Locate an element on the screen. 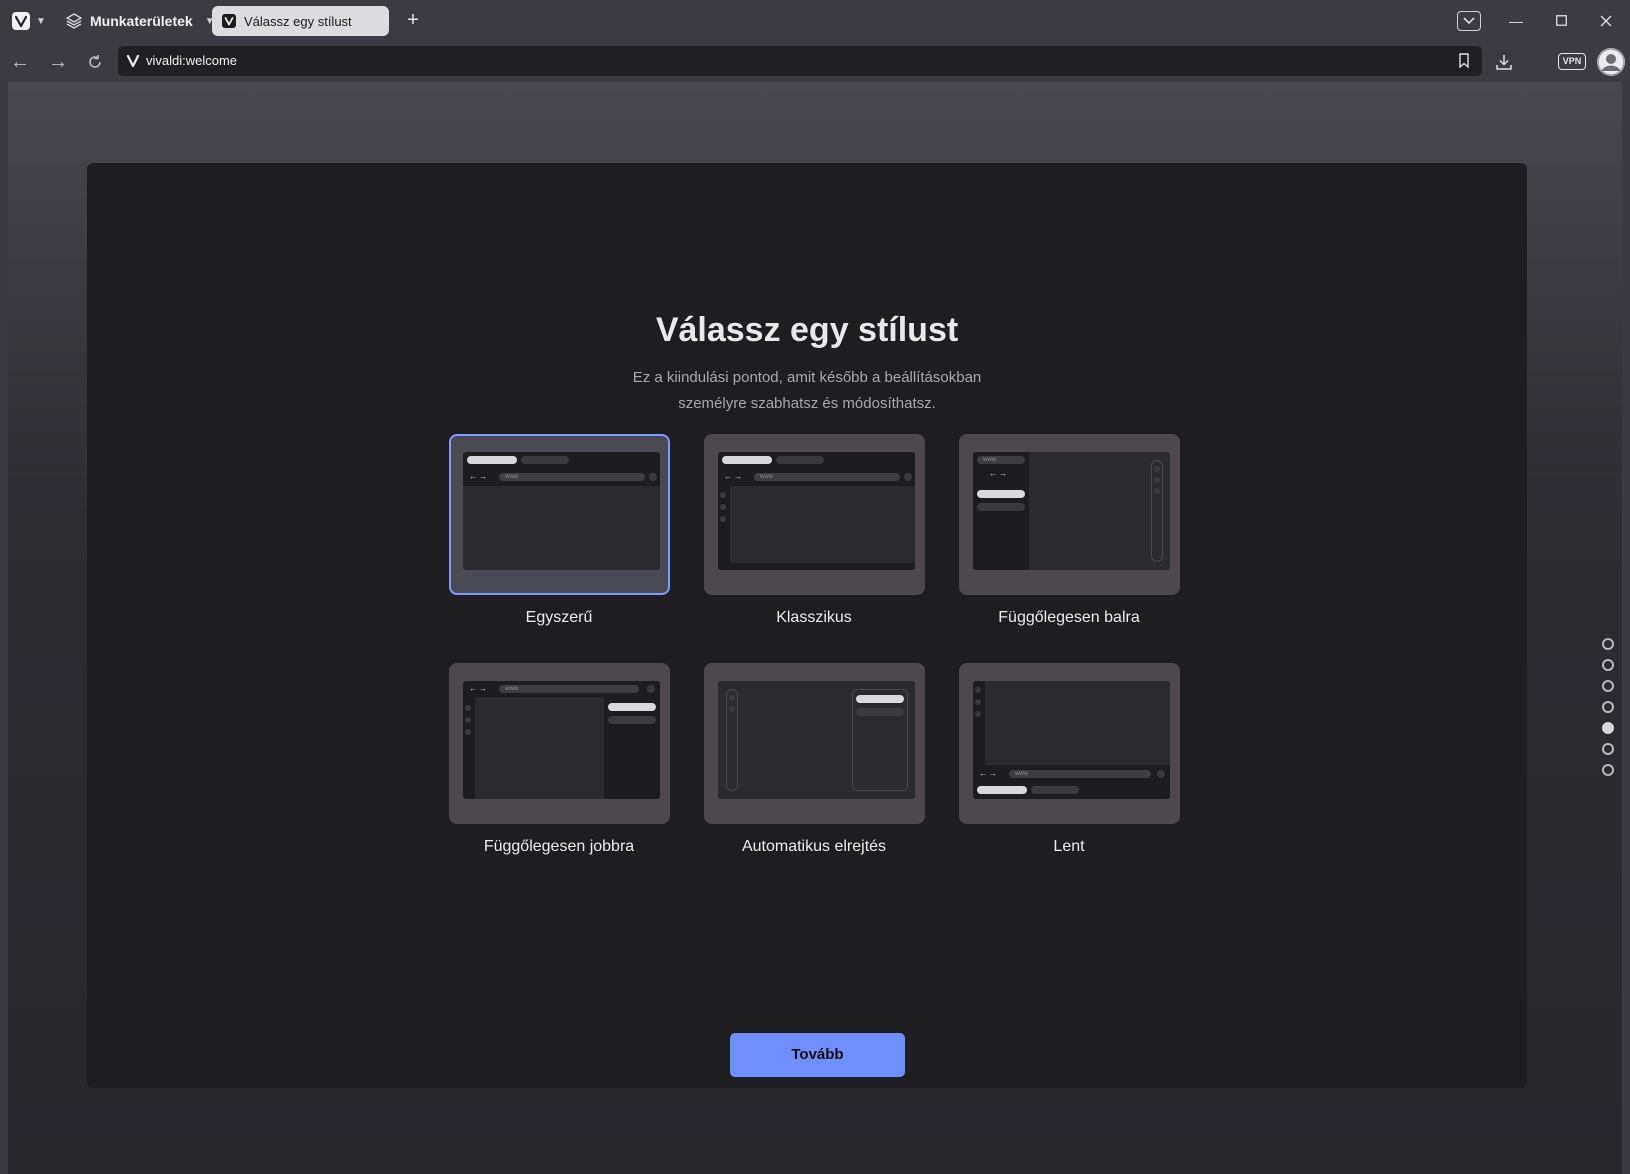 The width and height of the screenshot is (1630, 1174). minimize-button: — is located at coordinates (1516, 21).